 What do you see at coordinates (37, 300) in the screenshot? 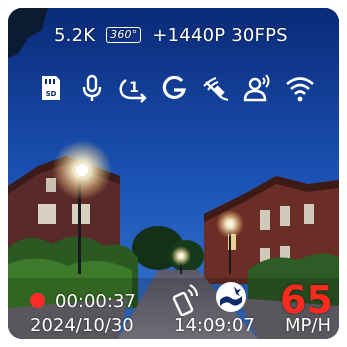
I see `recording-indicator` at bounding box center [37, 300].